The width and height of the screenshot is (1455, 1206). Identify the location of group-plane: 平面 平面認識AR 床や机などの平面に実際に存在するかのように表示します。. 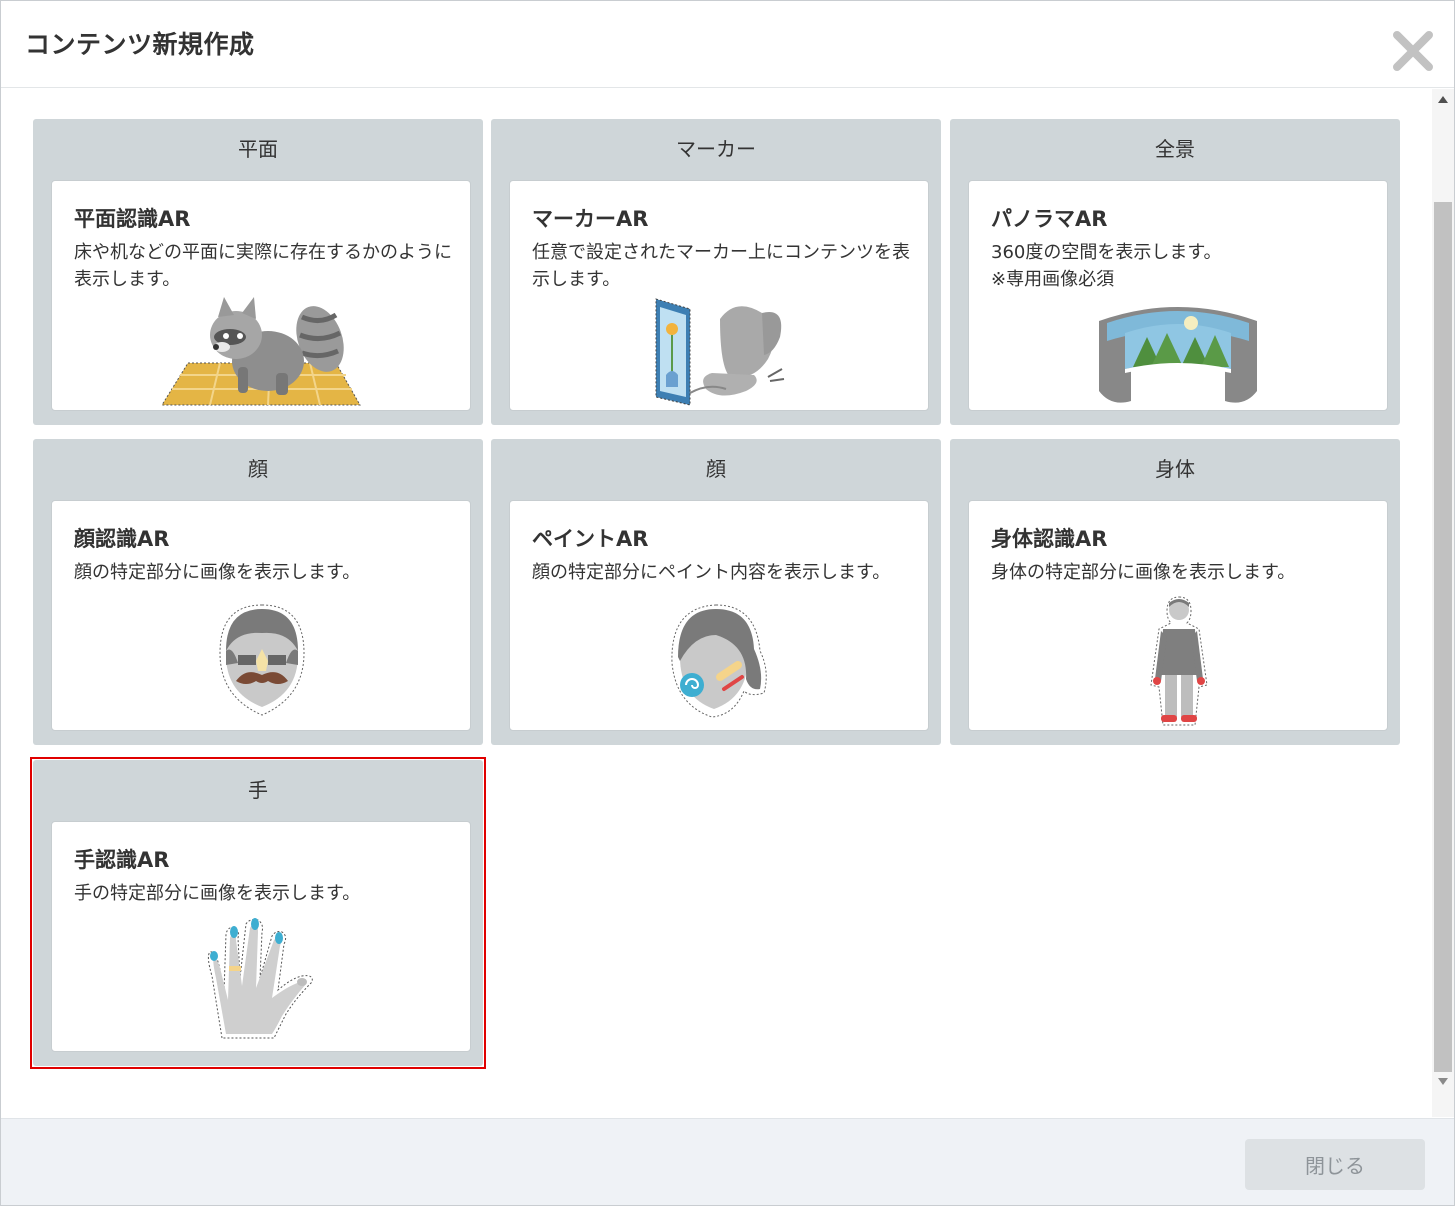
(258, 272).